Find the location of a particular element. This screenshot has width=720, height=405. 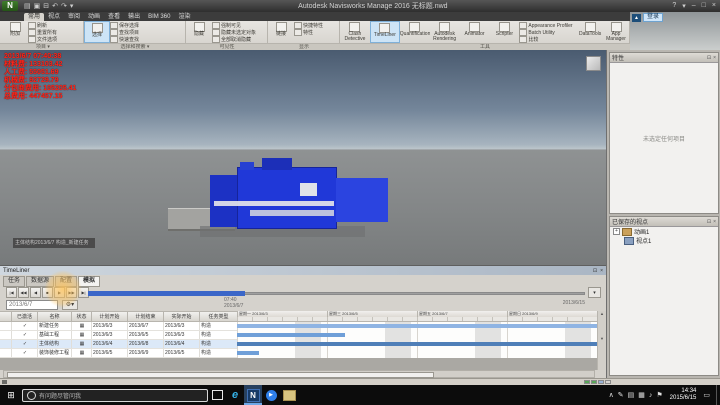

properties-button: 特性 is located at coordinates (316, 32).